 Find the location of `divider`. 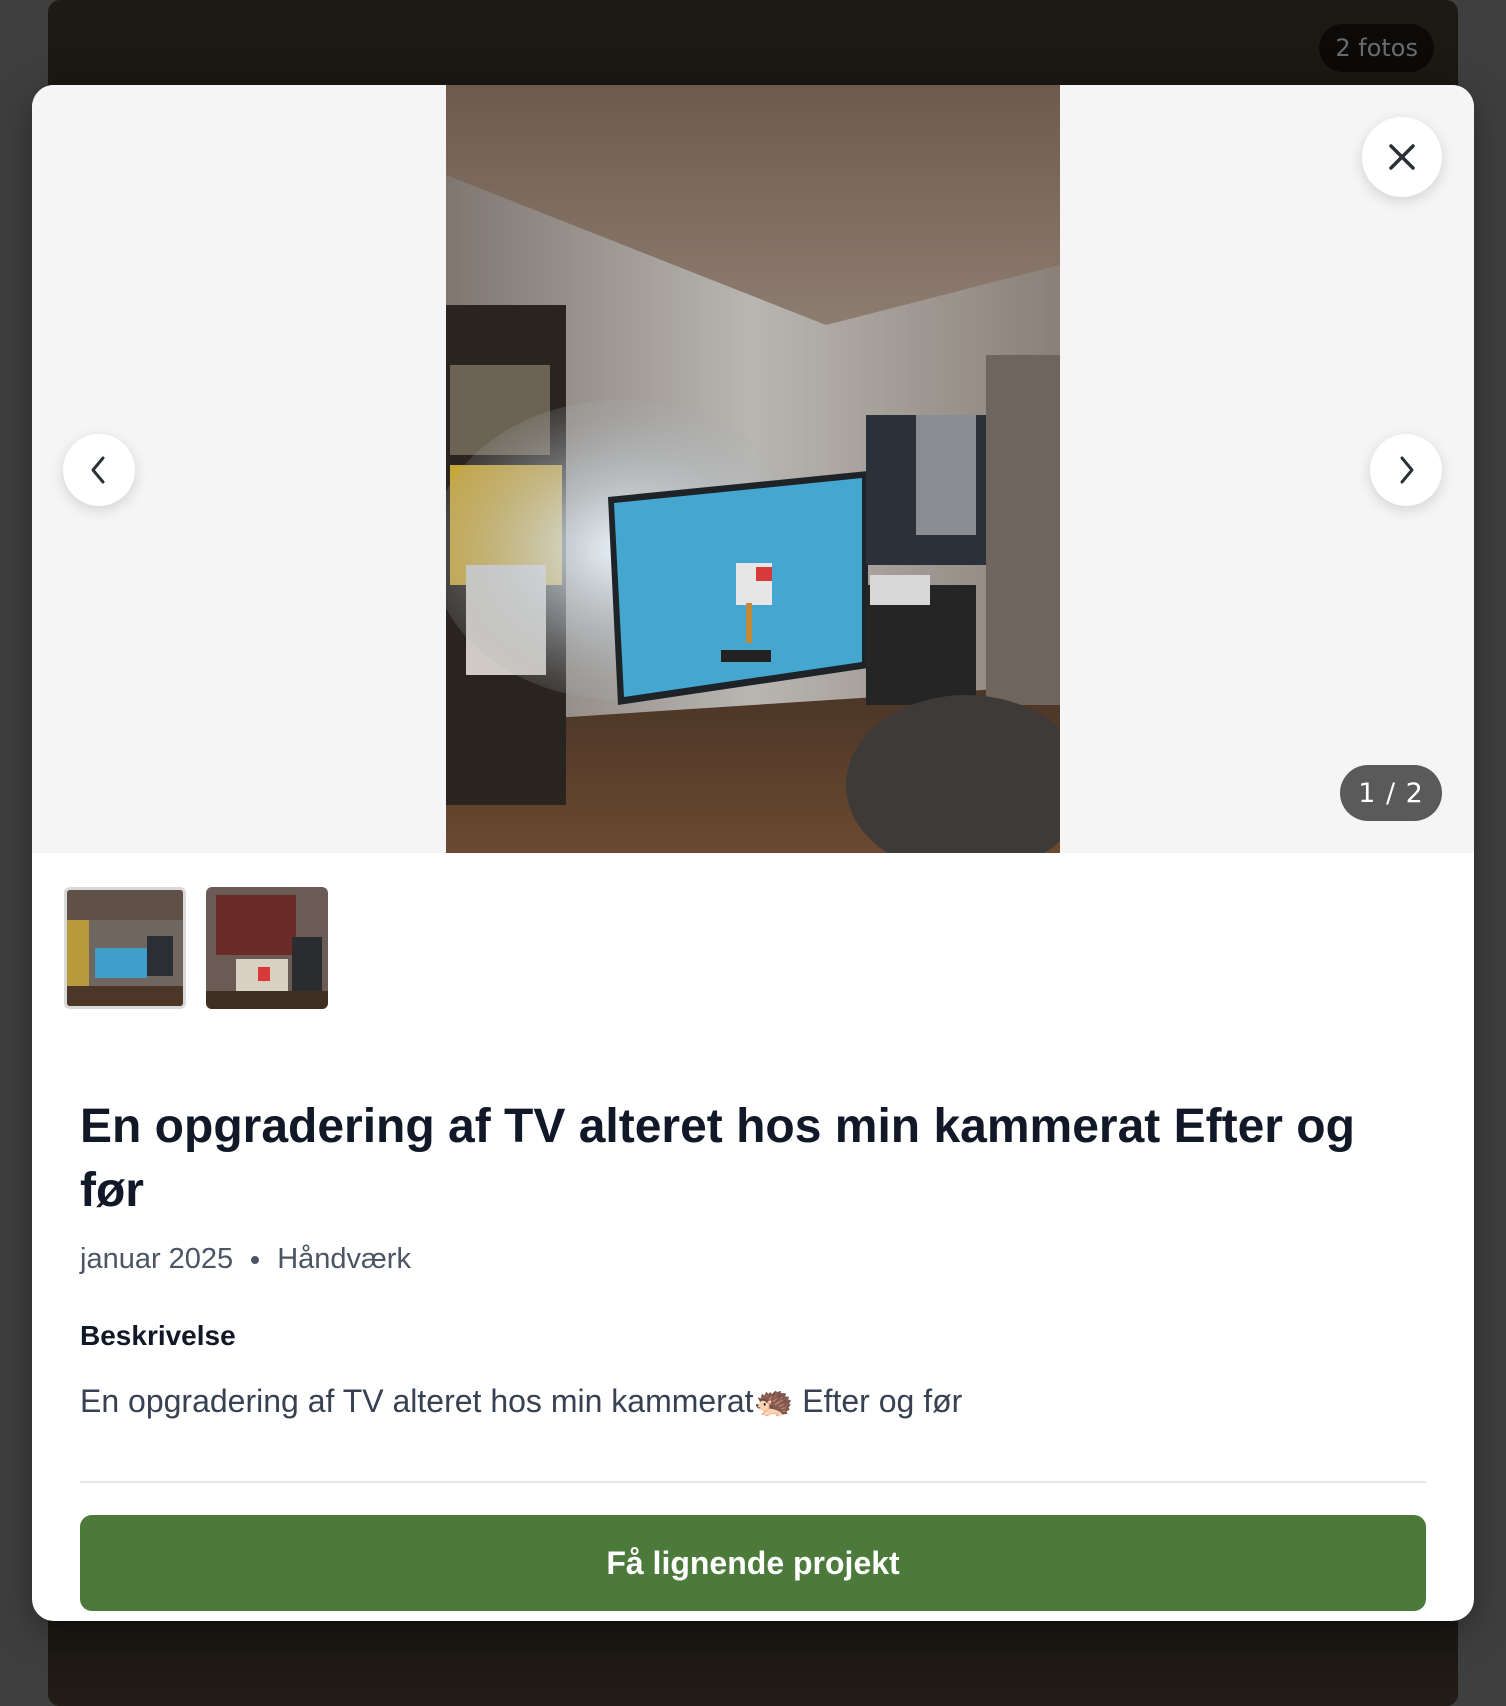

divider is located at coordinates (753, 1482).